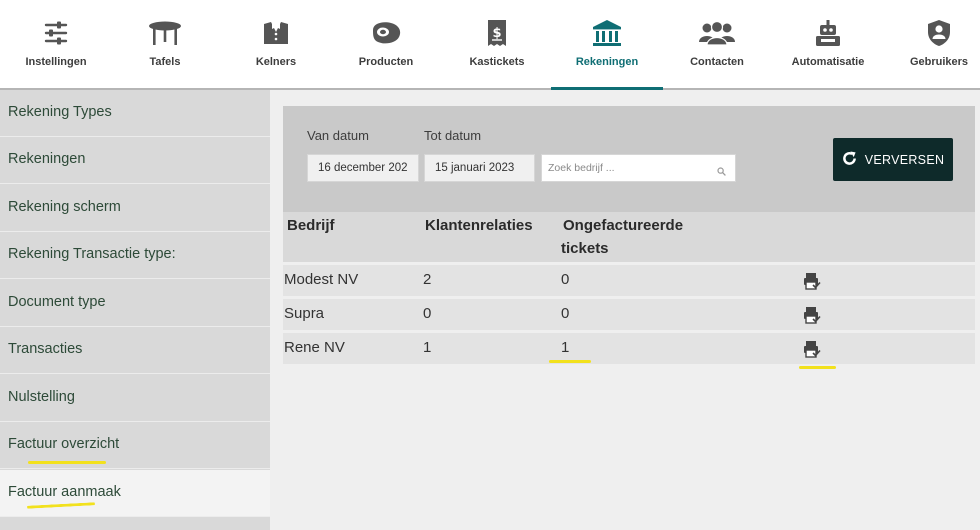  Describe the element at coordinates (427, 313) in the screenshot. I see `cell-klantenrelaties: 0` at that location.